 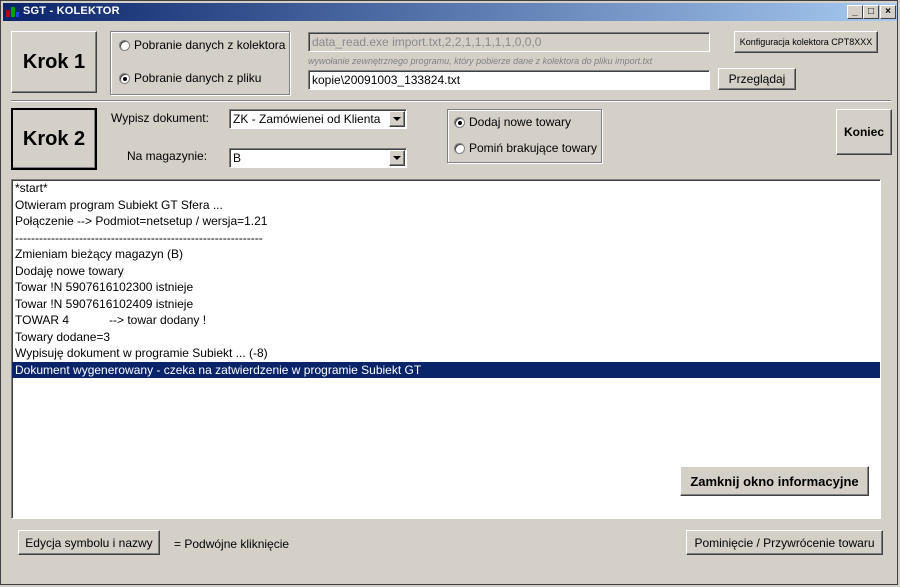 I want to click on log-line: Towary dodane=3, so click(x=446, y=337).